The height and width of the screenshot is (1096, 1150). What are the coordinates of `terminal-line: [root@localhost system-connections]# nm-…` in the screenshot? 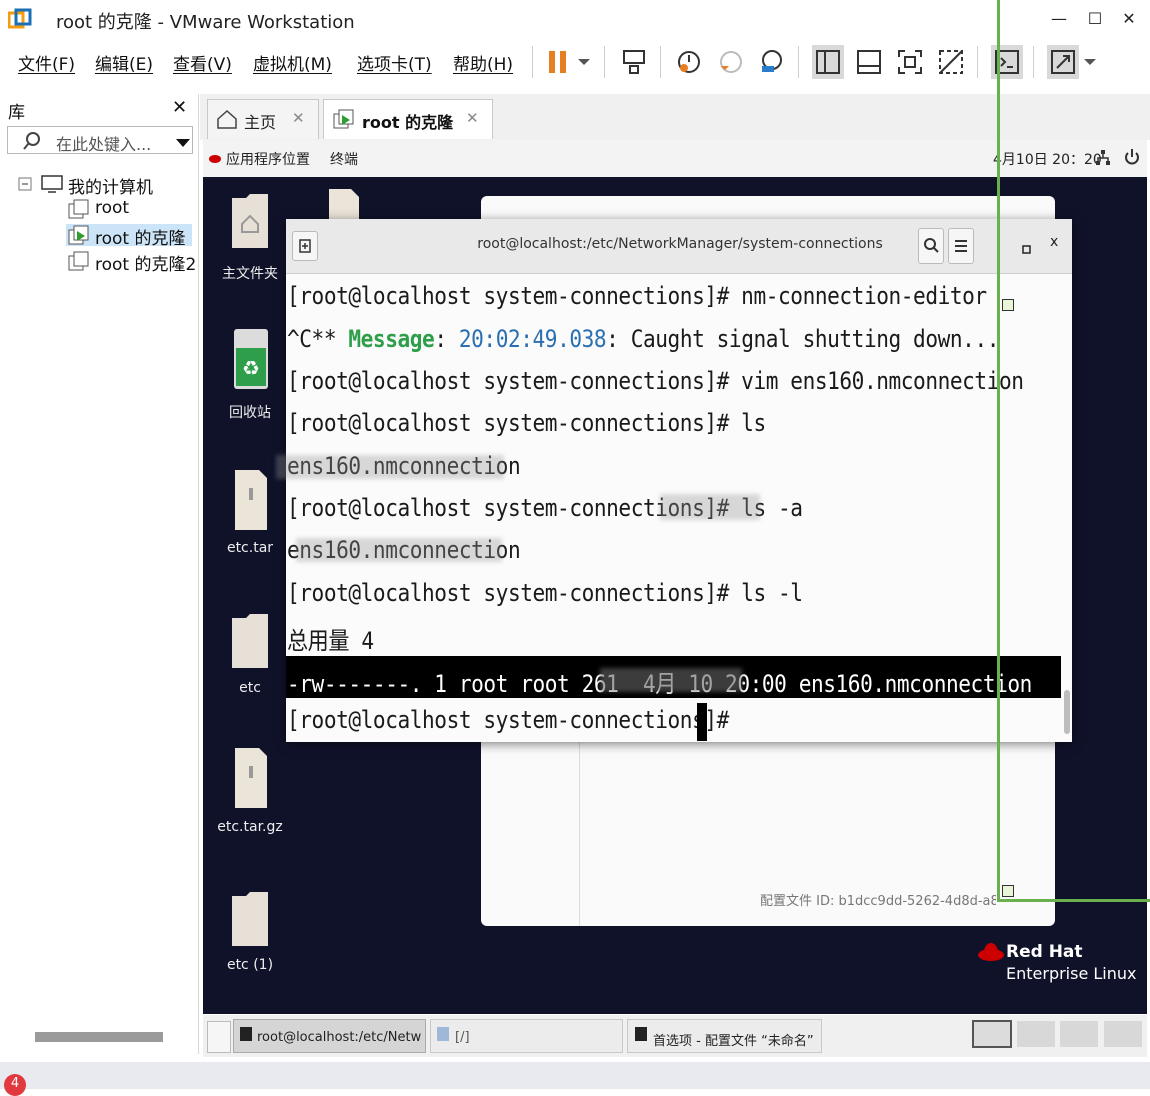 It's located at (637, 296).